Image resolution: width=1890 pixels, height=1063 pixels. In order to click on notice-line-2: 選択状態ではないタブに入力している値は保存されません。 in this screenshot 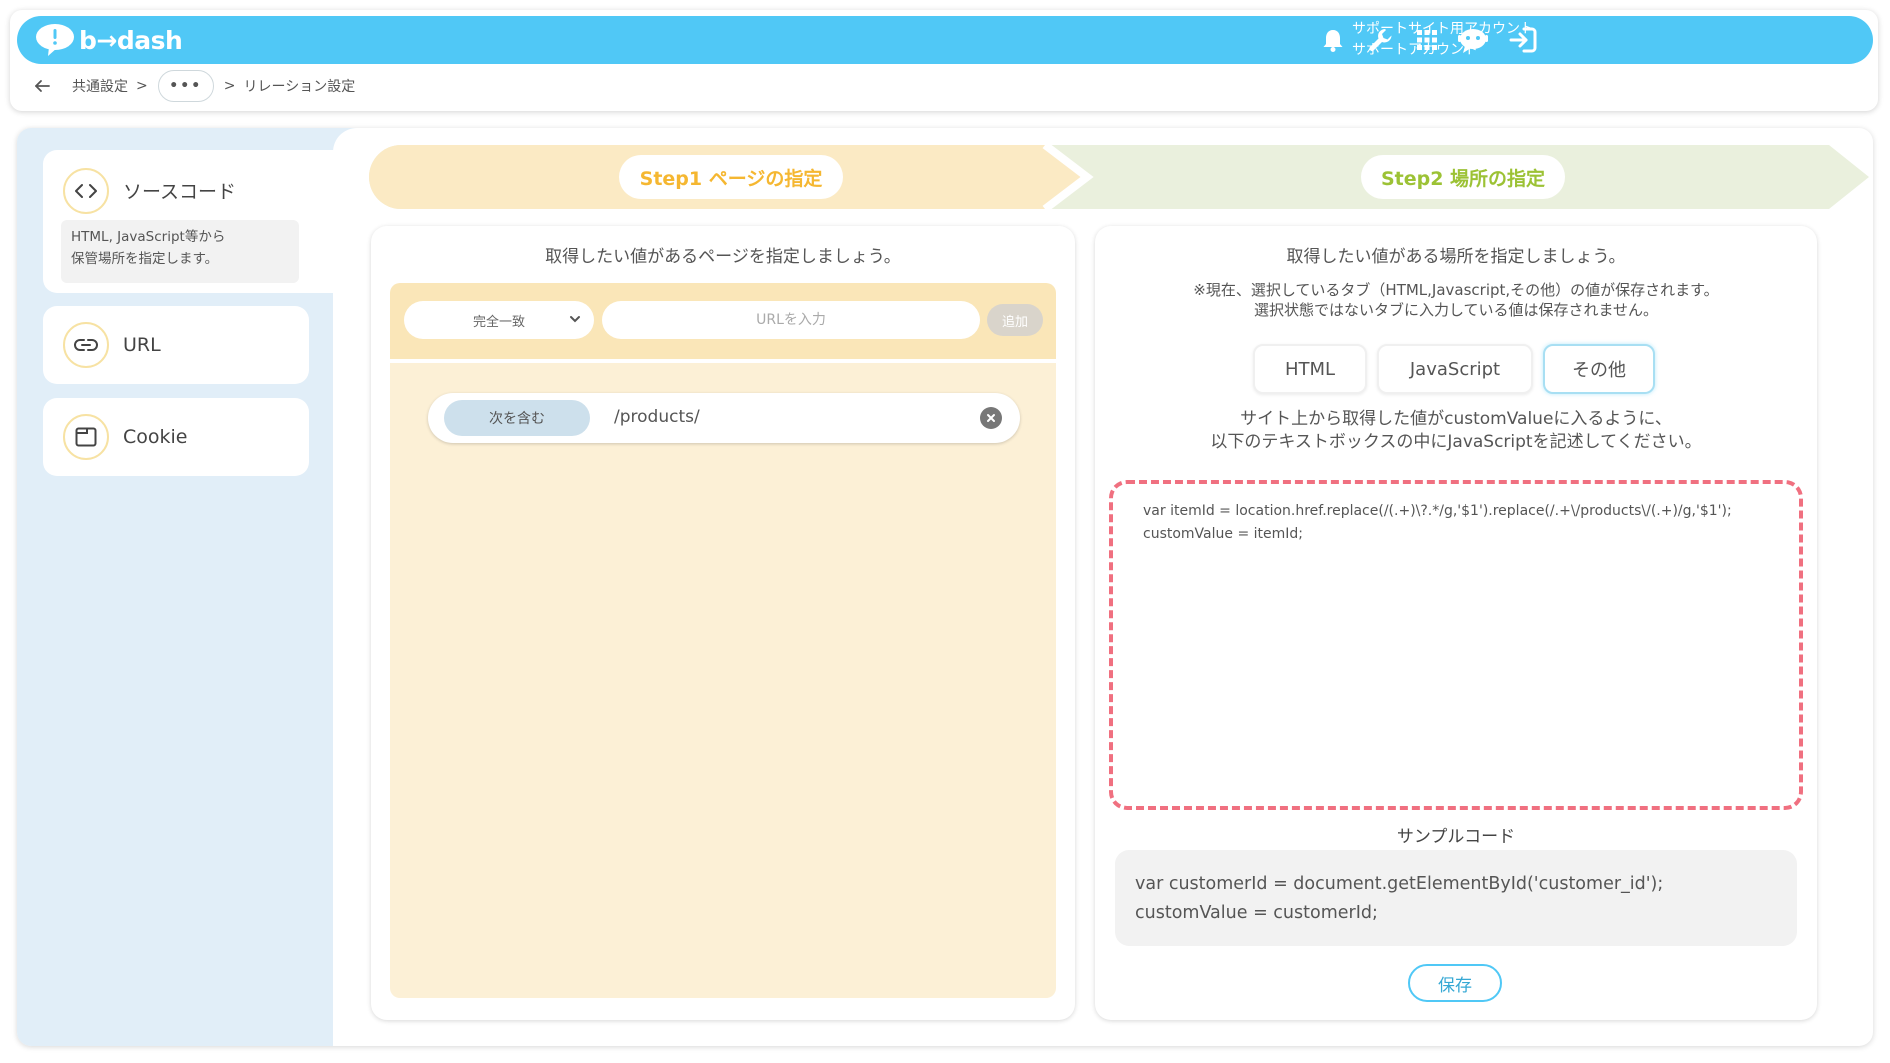, I will do `click(1456, 310)`.